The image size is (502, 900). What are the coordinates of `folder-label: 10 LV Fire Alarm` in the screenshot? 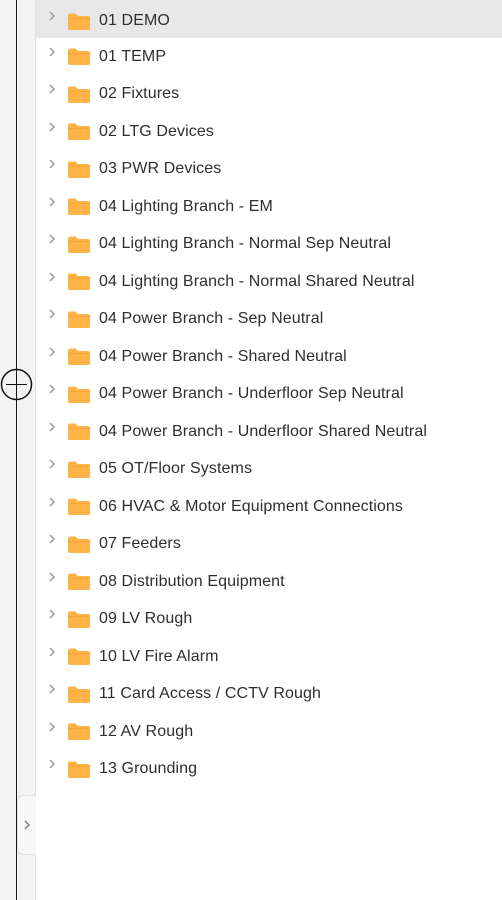 It's located at (159, 656).